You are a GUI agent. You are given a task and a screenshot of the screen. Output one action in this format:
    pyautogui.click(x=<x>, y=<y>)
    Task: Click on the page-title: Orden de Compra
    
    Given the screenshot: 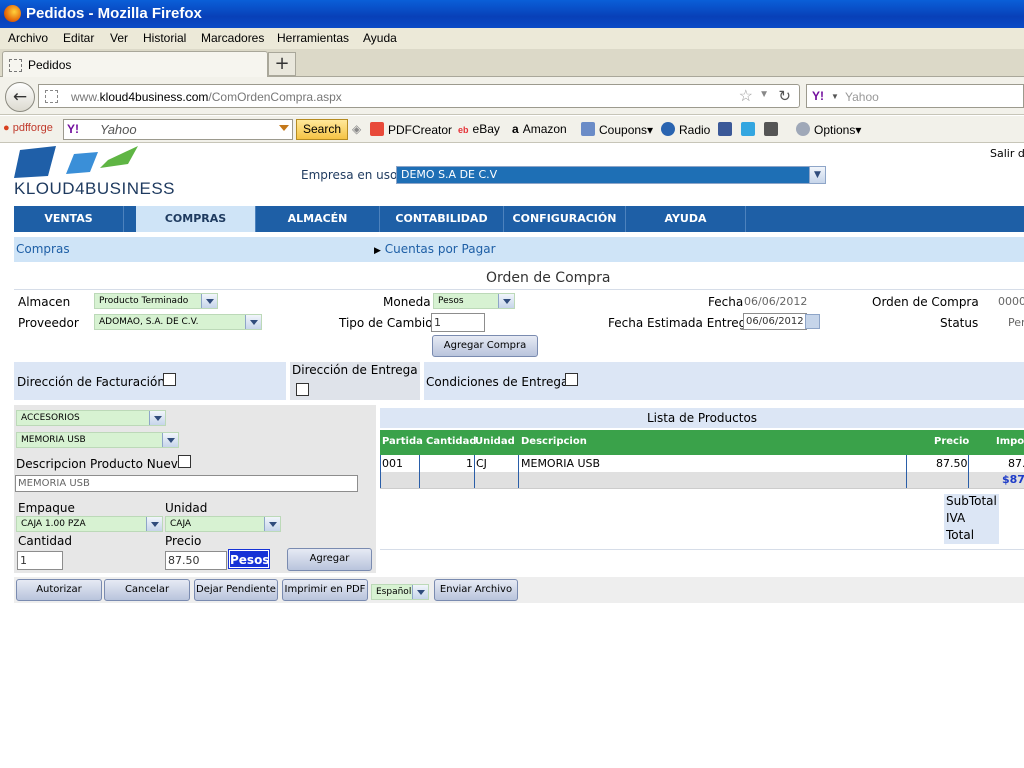 What is the action you would take?
    pyautogui.click(x=548, y=278)
    